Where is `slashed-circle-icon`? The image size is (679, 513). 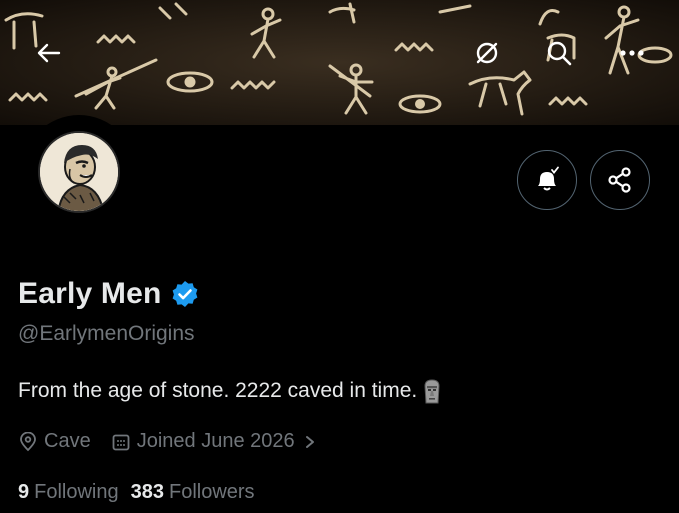
slashed-circle-icon is located at coordinates (487, 53).